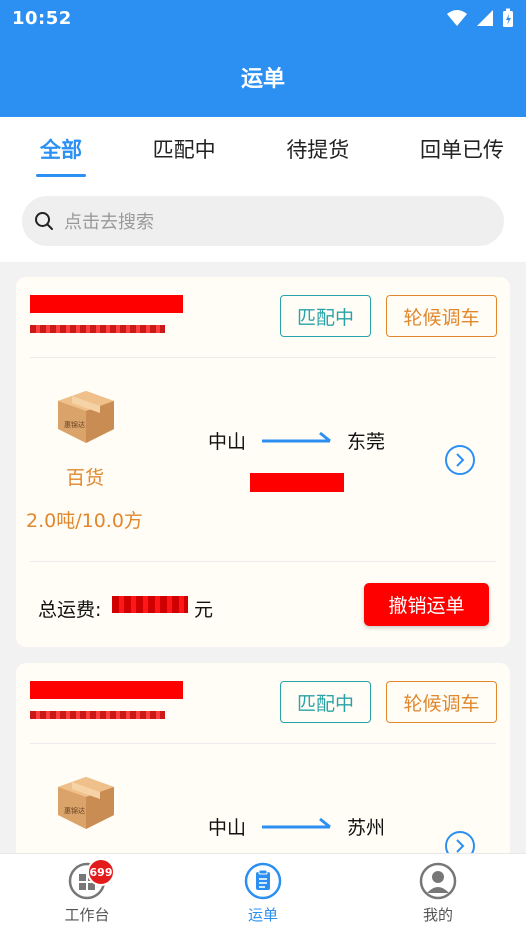 This screenshot has height=935, width=526. Describe the element at coordinates (204, 610) in the screenshot. I see `fee-unit: 元` at that location.